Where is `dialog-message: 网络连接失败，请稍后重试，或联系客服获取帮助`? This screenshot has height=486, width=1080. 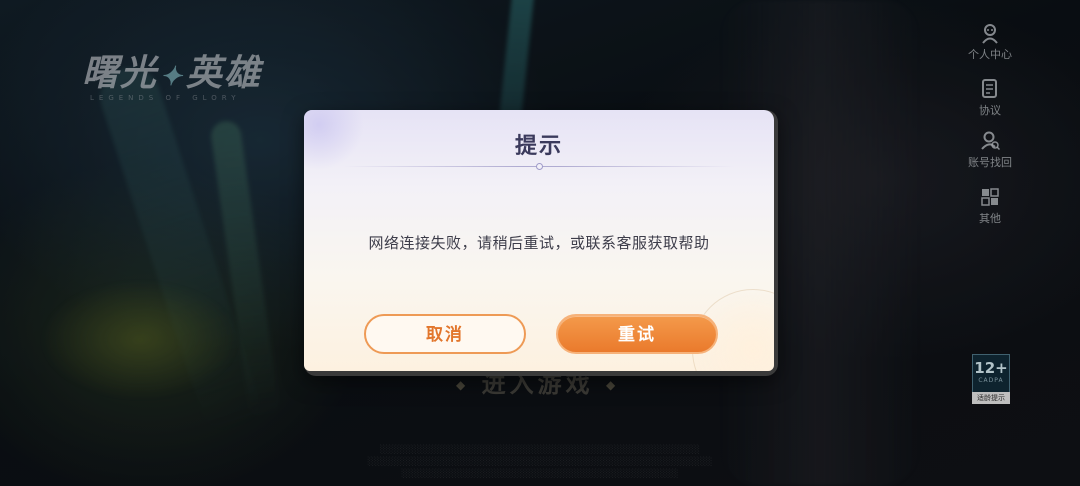 dialog-message: 网络连接失败，请稍后重试，或联系客服获取帮助 is located at coordinates (539, 243).